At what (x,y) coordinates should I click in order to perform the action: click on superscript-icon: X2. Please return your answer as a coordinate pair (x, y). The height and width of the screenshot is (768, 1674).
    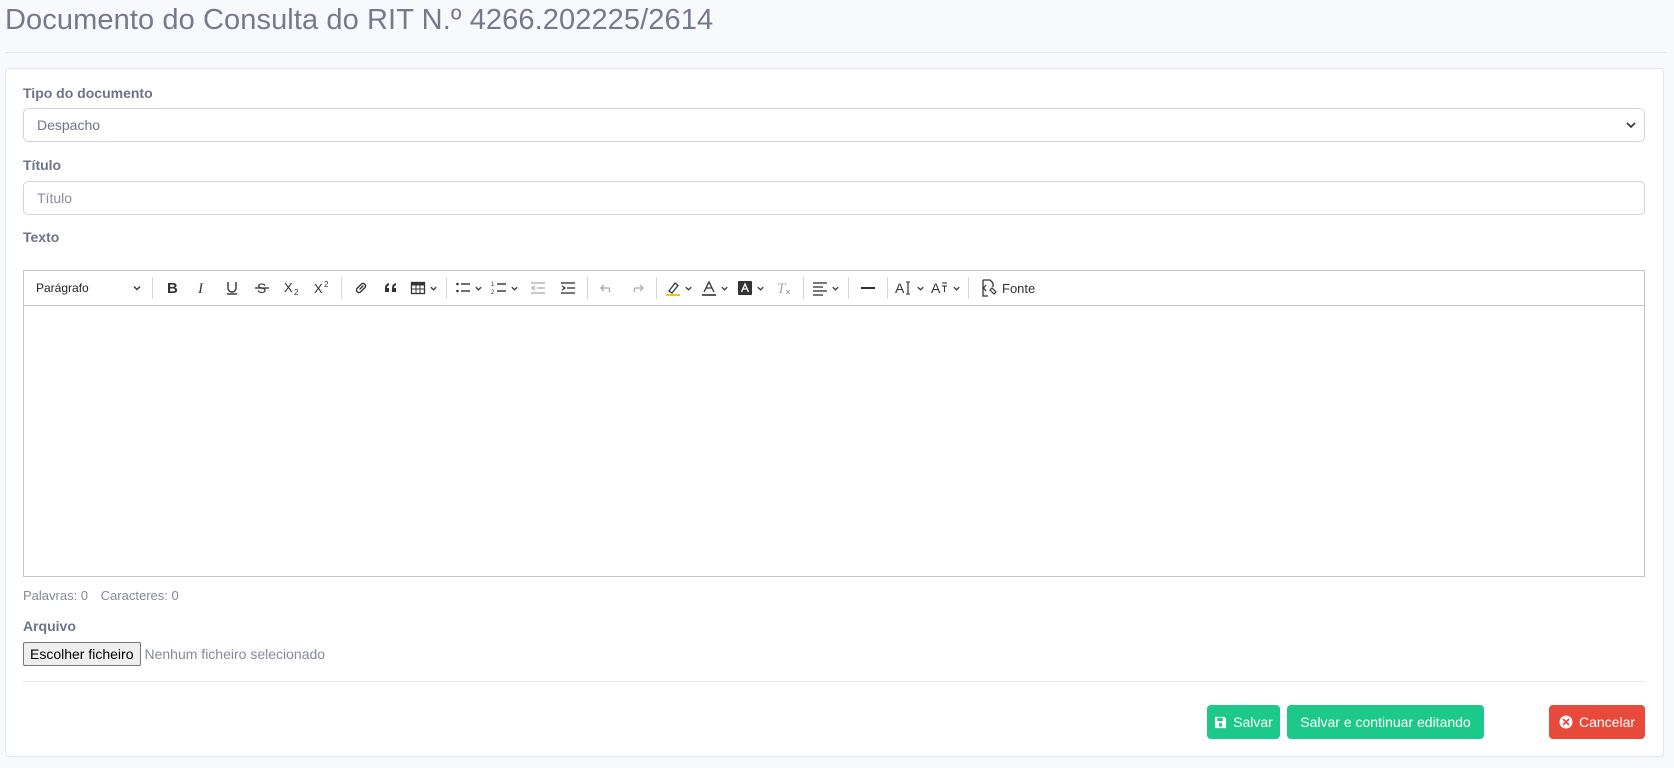
    Looking at the image, I should click on (321, 288).